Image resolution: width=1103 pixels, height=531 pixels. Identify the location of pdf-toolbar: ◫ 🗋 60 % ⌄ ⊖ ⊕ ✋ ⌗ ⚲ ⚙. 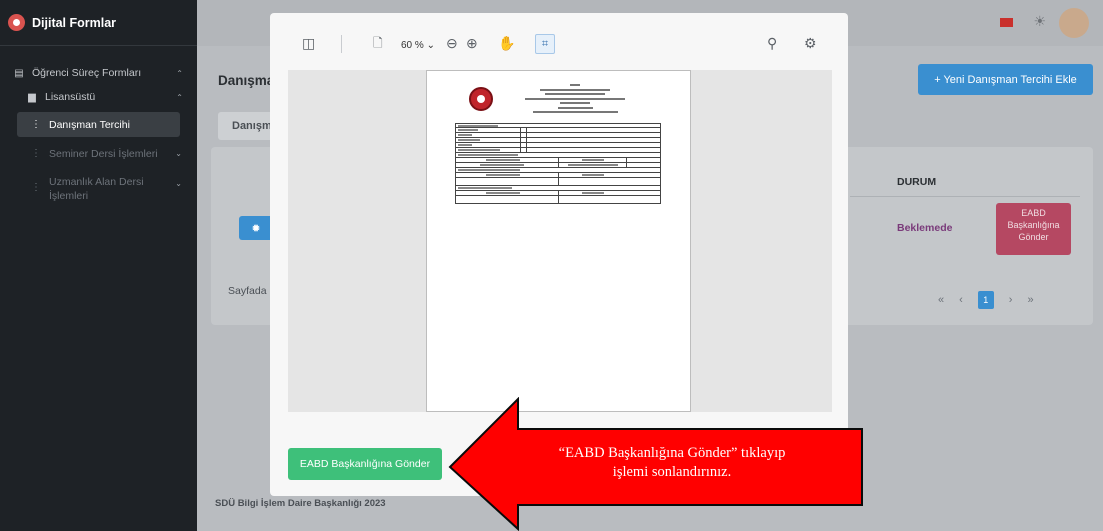
(559, 43).